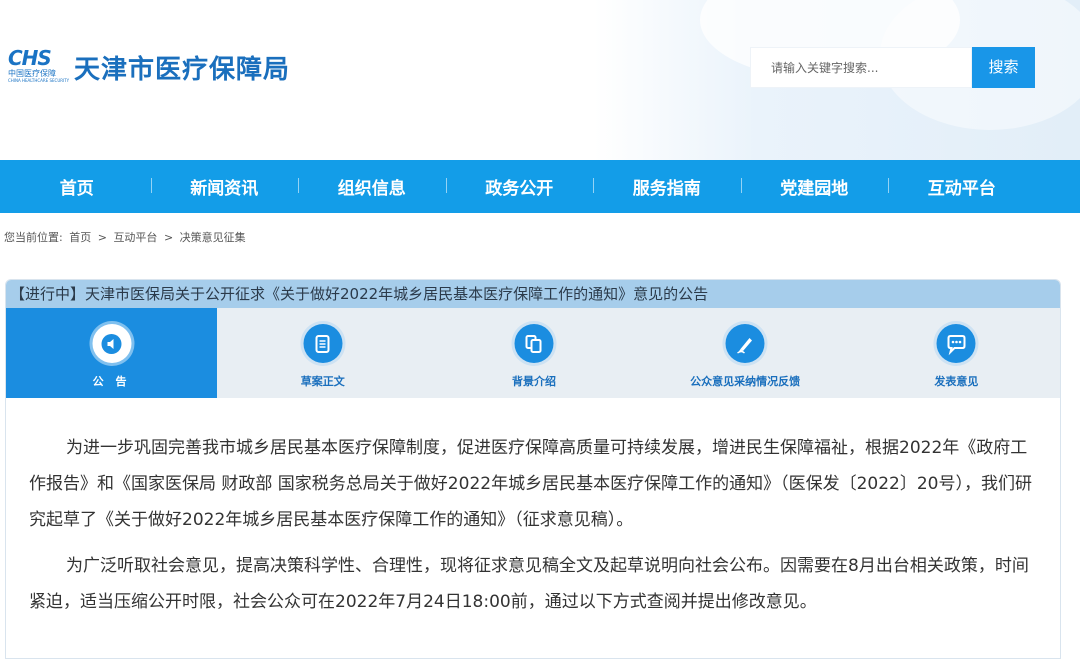 The image size is (1080, 659). I want to click on tab-feedback: 公众意见采纳情况反馈, so click(745, 353).